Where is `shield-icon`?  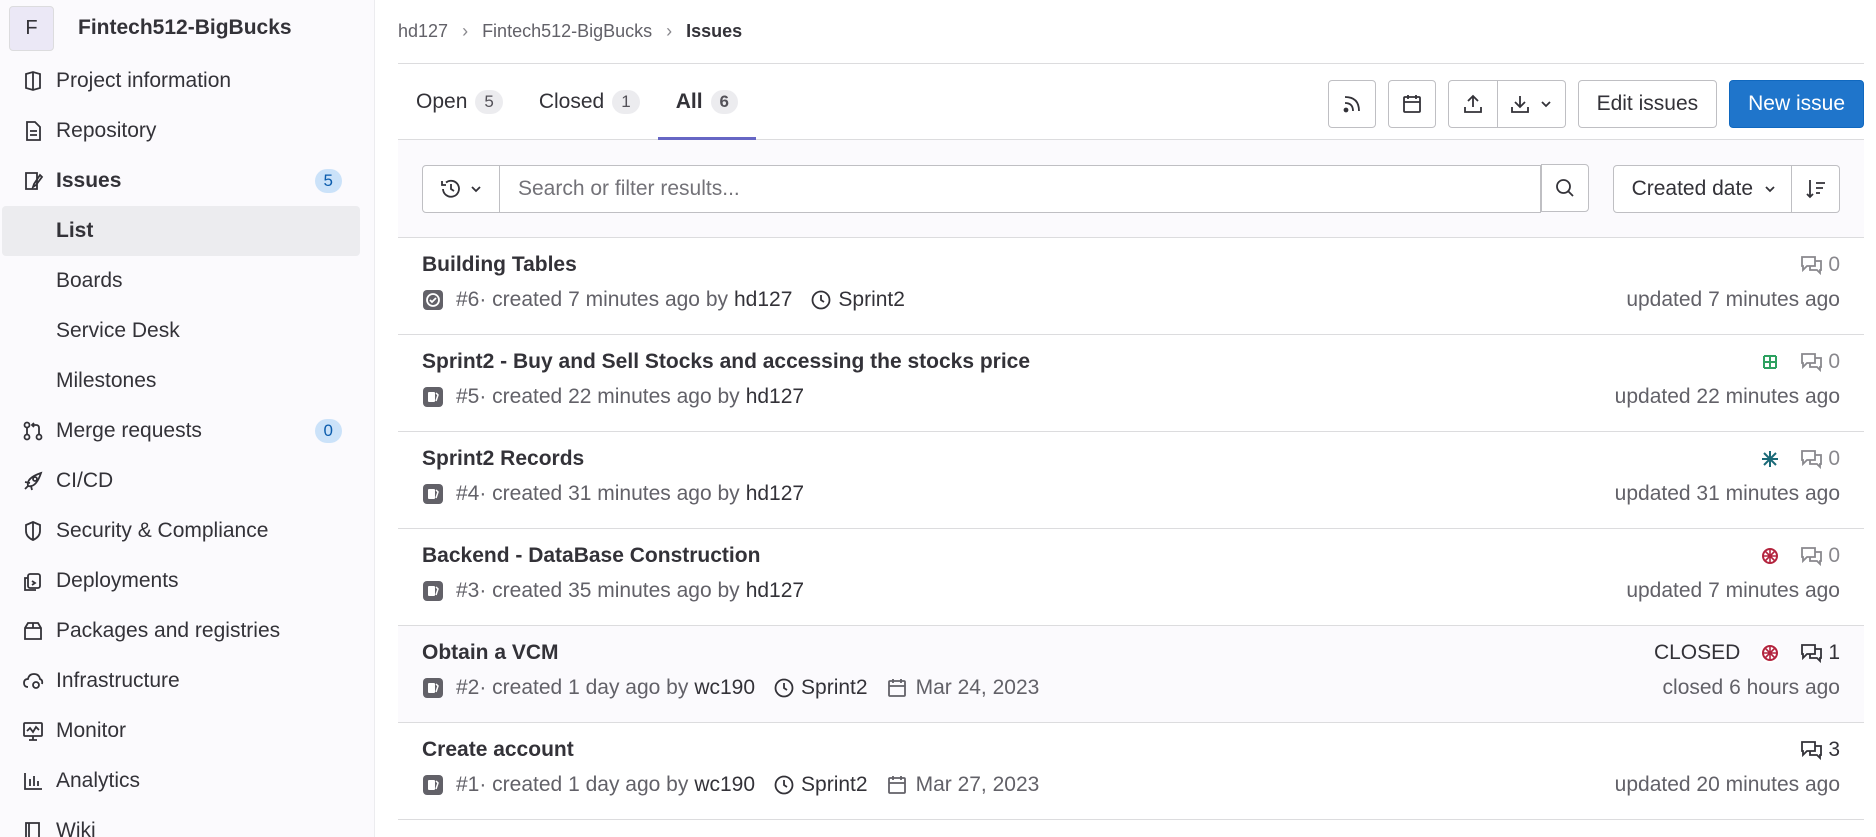 shield-icon is located at coordinates (33, 531).